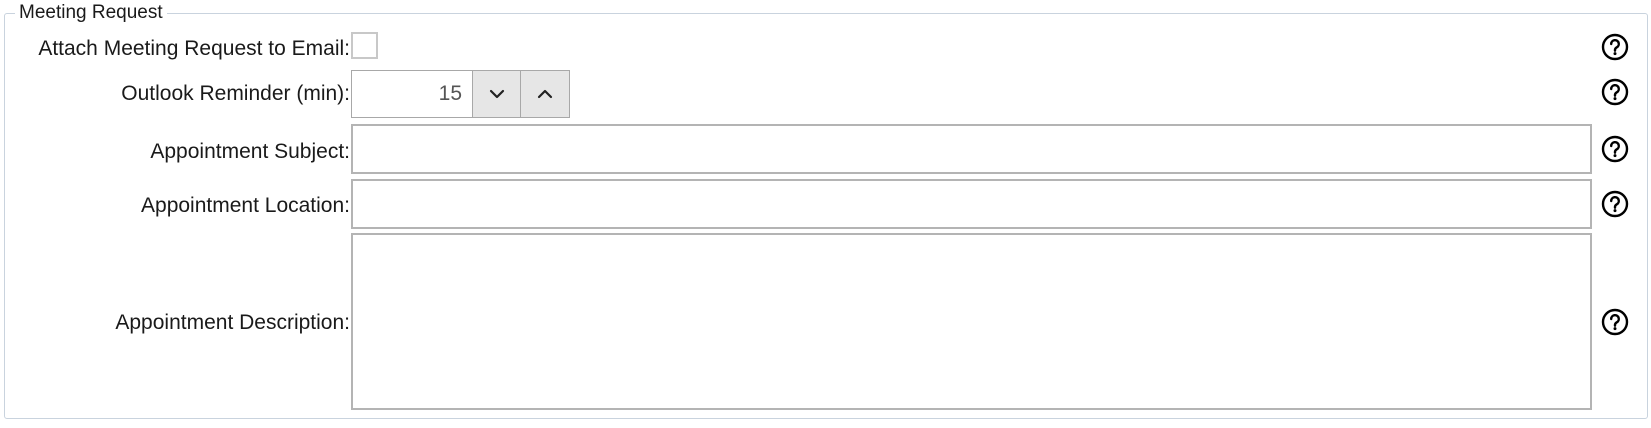  Describe the element at coordinates (411, 94) in the screenshot. I see `reminder-input` at that location.